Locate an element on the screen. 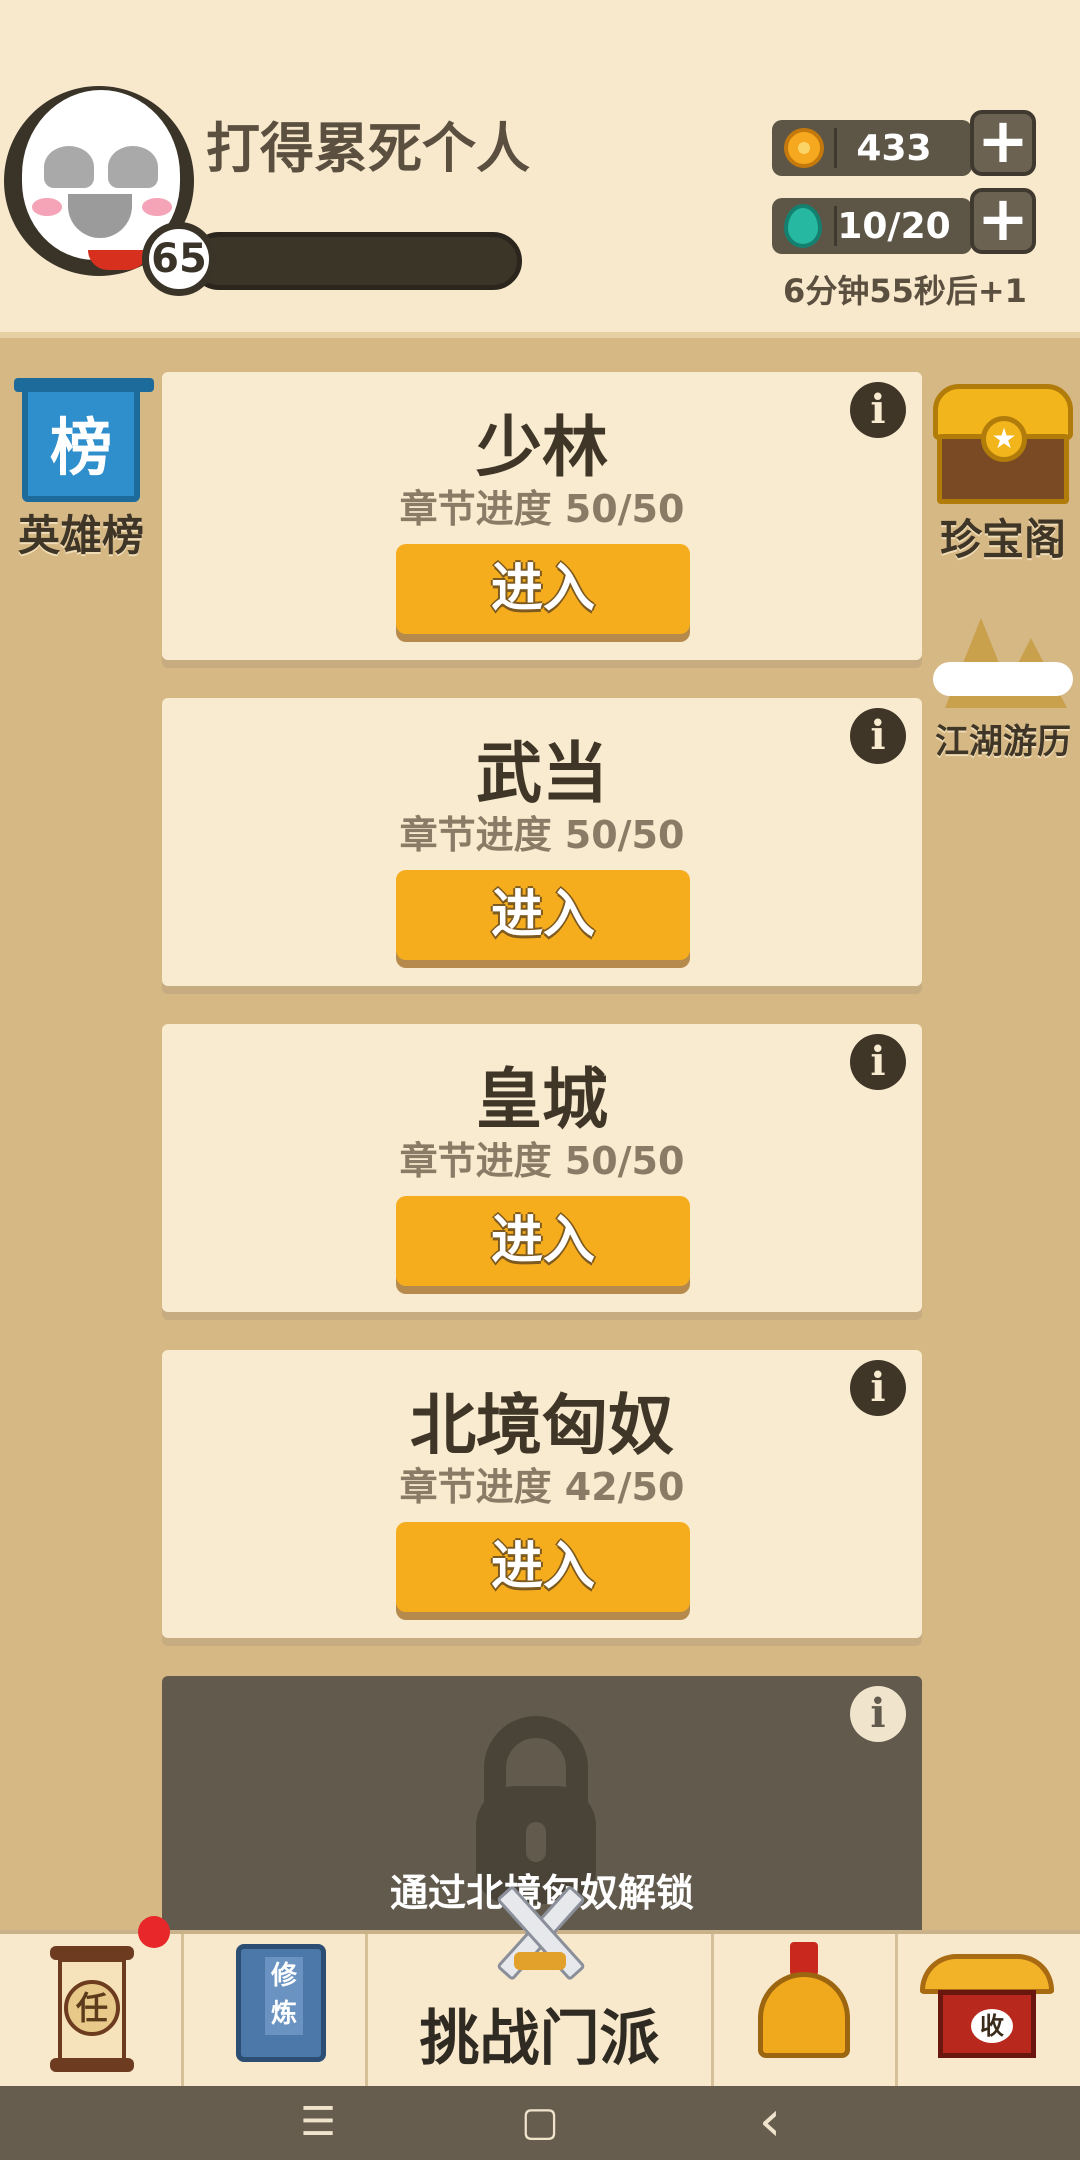  crossed-swords-icon is located at coordinates (539, 1933).